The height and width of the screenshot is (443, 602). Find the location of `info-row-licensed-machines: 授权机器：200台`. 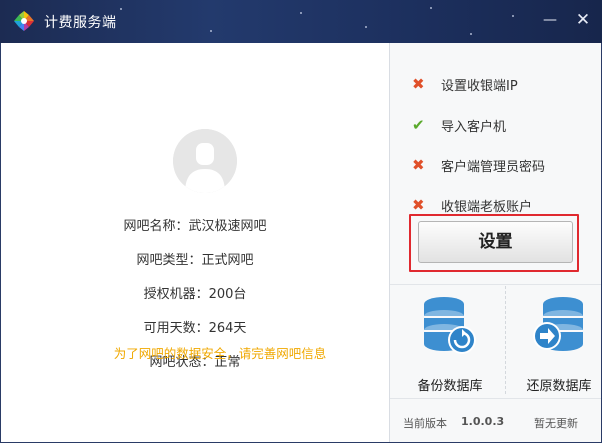

info-row-licensed-machines: 授权机器：200台 is located at coordinates (195, 292).